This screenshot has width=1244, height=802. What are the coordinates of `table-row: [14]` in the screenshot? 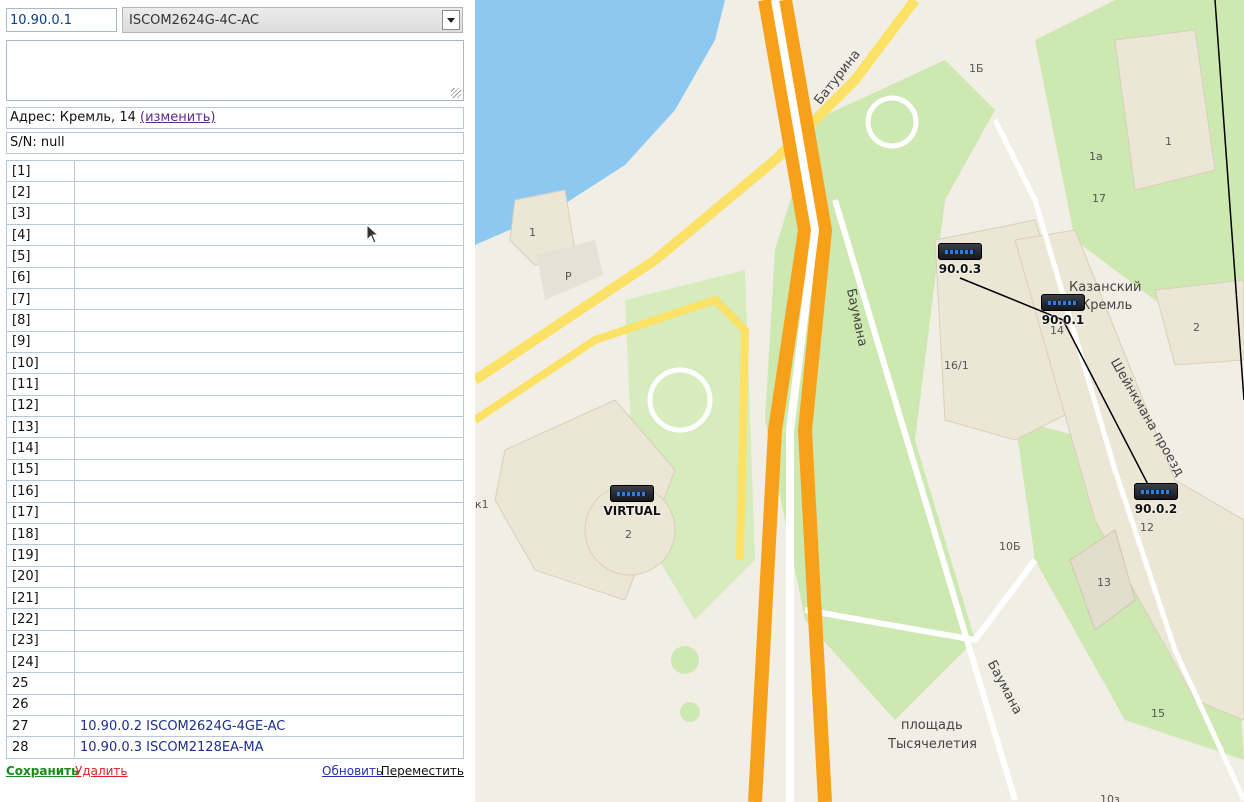 It's located at (235, 448).